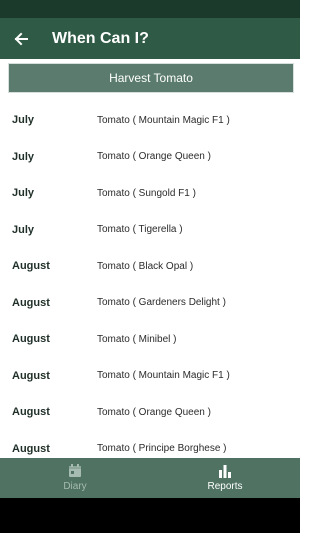 This screenshot has height=533, width=320. What do you see at coordinates (150, 38) in the screenshot?
I see `app-bar: When Can I?` at bounding box center [150, 38].